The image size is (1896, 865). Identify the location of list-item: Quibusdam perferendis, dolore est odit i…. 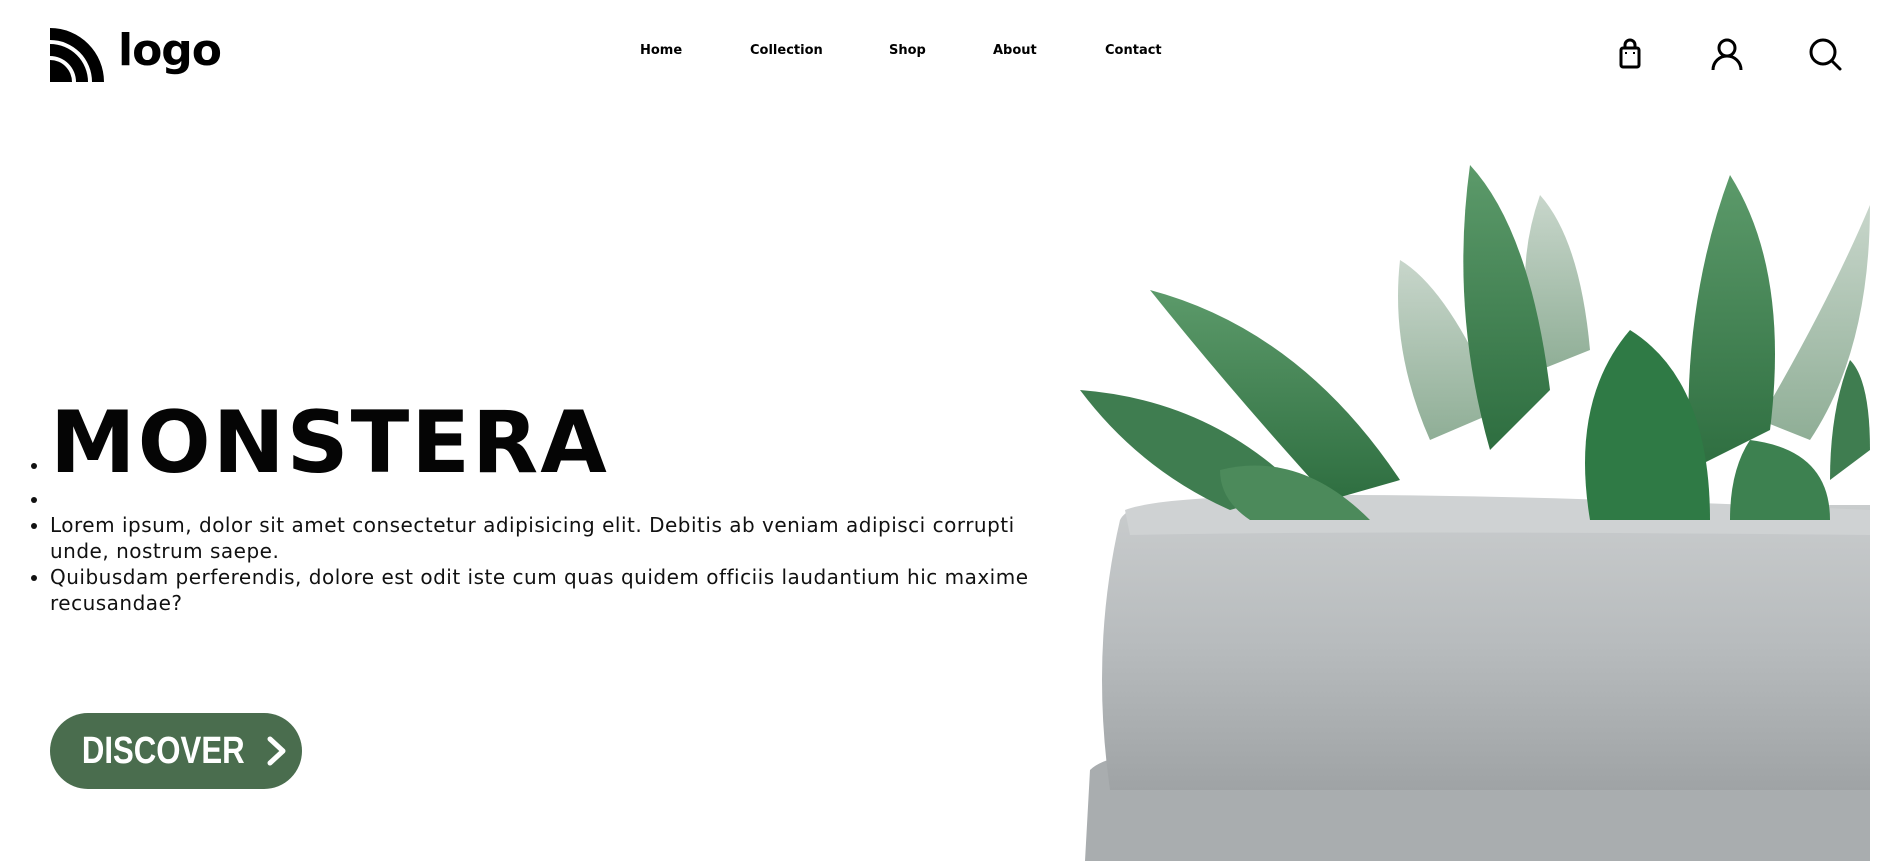
(549, 590).